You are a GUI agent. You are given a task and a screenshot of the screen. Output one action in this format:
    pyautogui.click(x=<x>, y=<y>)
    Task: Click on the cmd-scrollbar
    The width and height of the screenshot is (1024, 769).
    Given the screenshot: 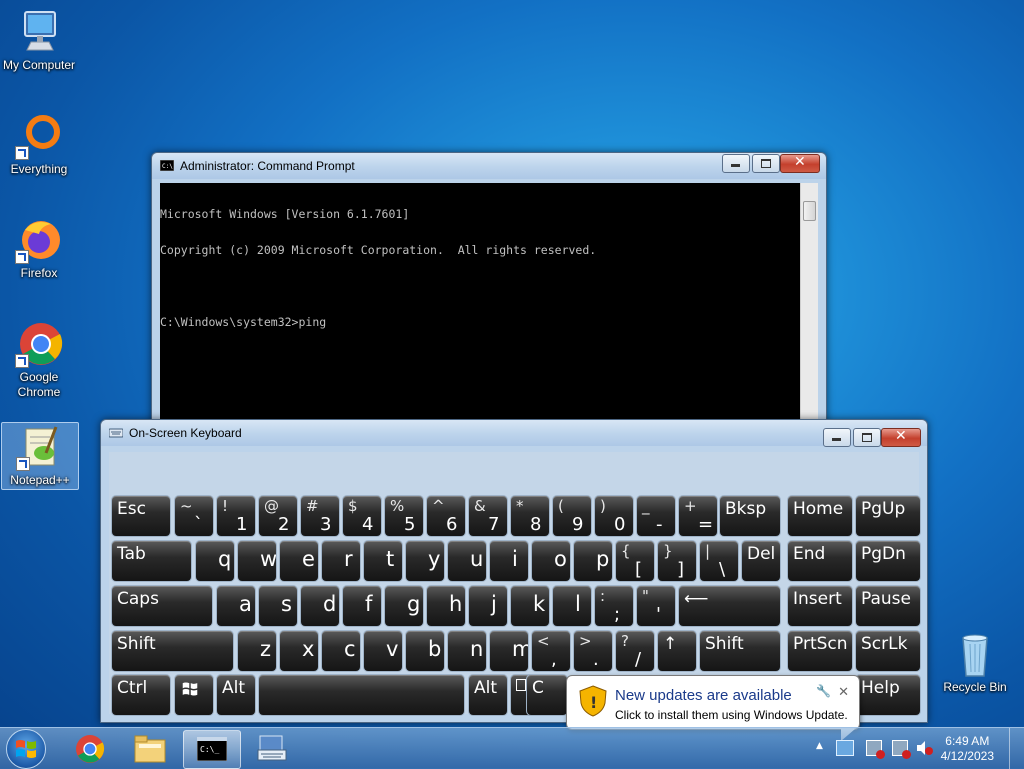 What is the action you would take?
    pyautogui.click(x=809, y=303)
    